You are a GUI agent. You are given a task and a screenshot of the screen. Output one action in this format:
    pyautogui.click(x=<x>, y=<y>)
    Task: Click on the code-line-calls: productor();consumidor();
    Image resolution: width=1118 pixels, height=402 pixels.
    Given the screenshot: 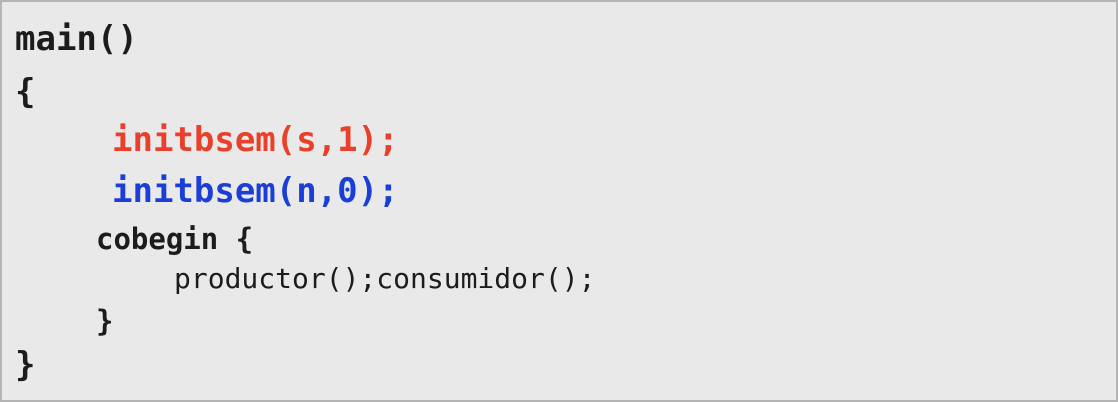 What is the action you would take?
    pyautogui.click(x=385, y=278)
    